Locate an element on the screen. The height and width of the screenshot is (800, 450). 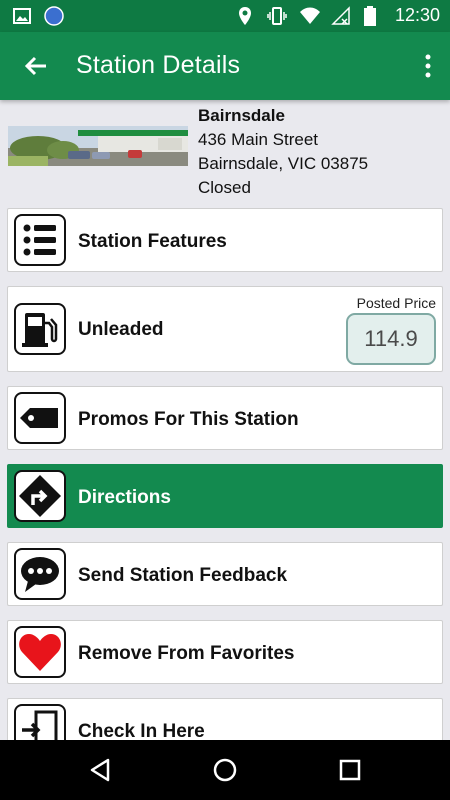
no-signal-icon is located at coordinates (341, 15).